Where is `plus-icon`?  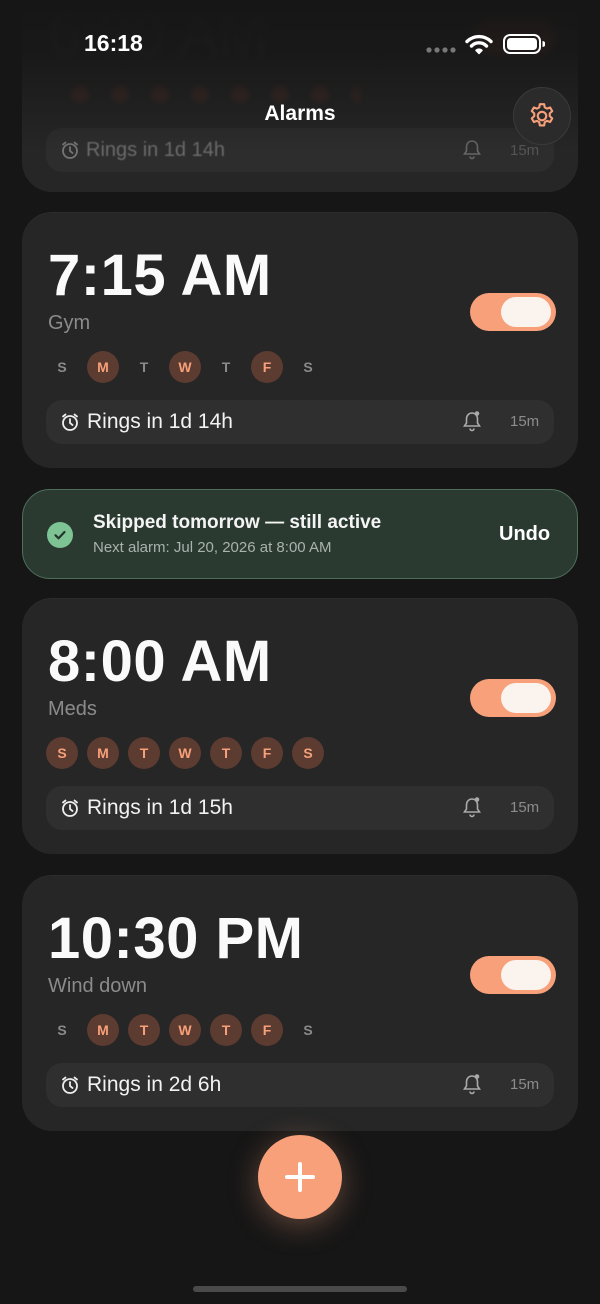
plus-icon is located at coordinates (300, 1177).